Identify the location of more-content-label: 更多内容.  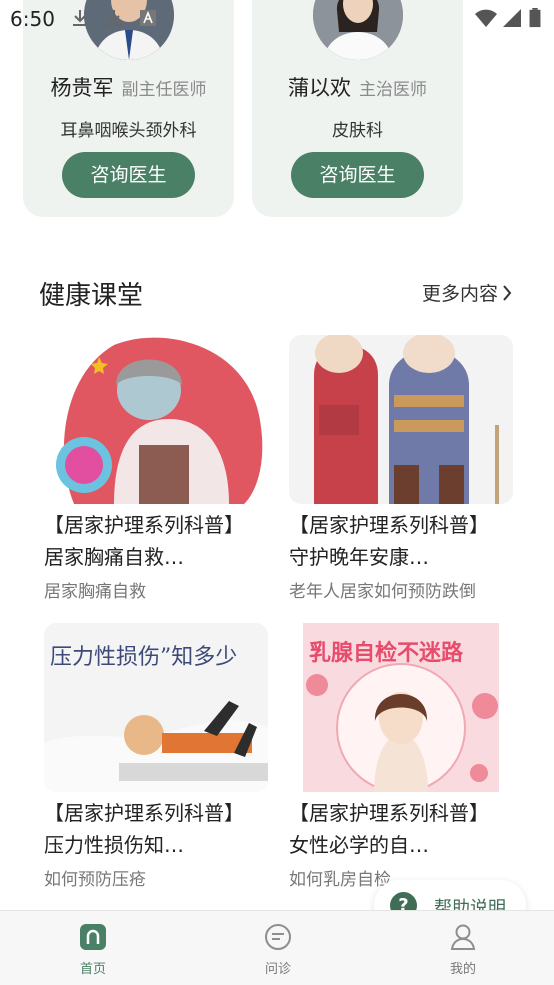
(459, 294).